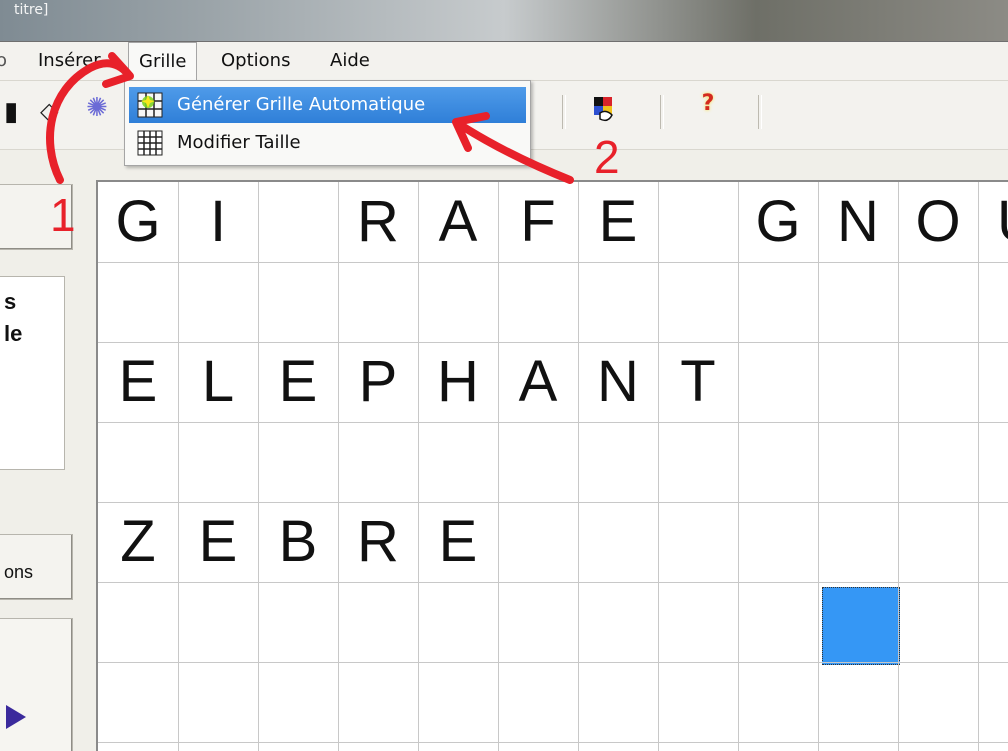  What do you see at coordinates (218, 382) in the screenshot?
I see `grid-letter: L` at bounding box center [218, 382].